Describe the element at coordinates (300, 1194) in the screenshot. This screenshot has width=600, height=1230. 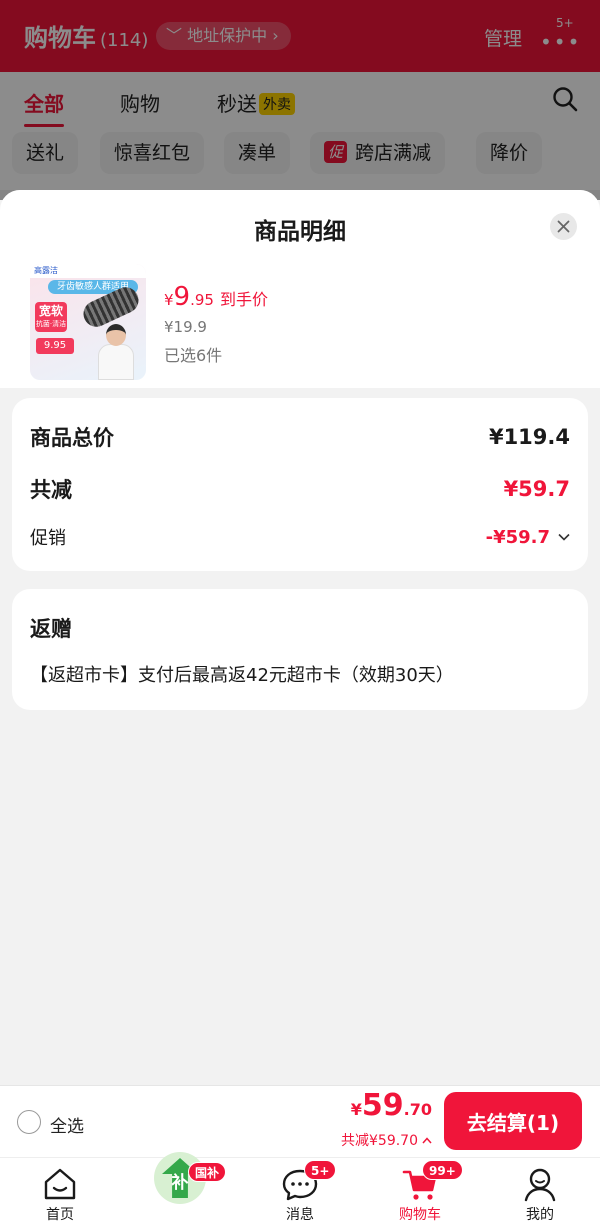
I see `tab-messages: 5+ 消息` at that location.